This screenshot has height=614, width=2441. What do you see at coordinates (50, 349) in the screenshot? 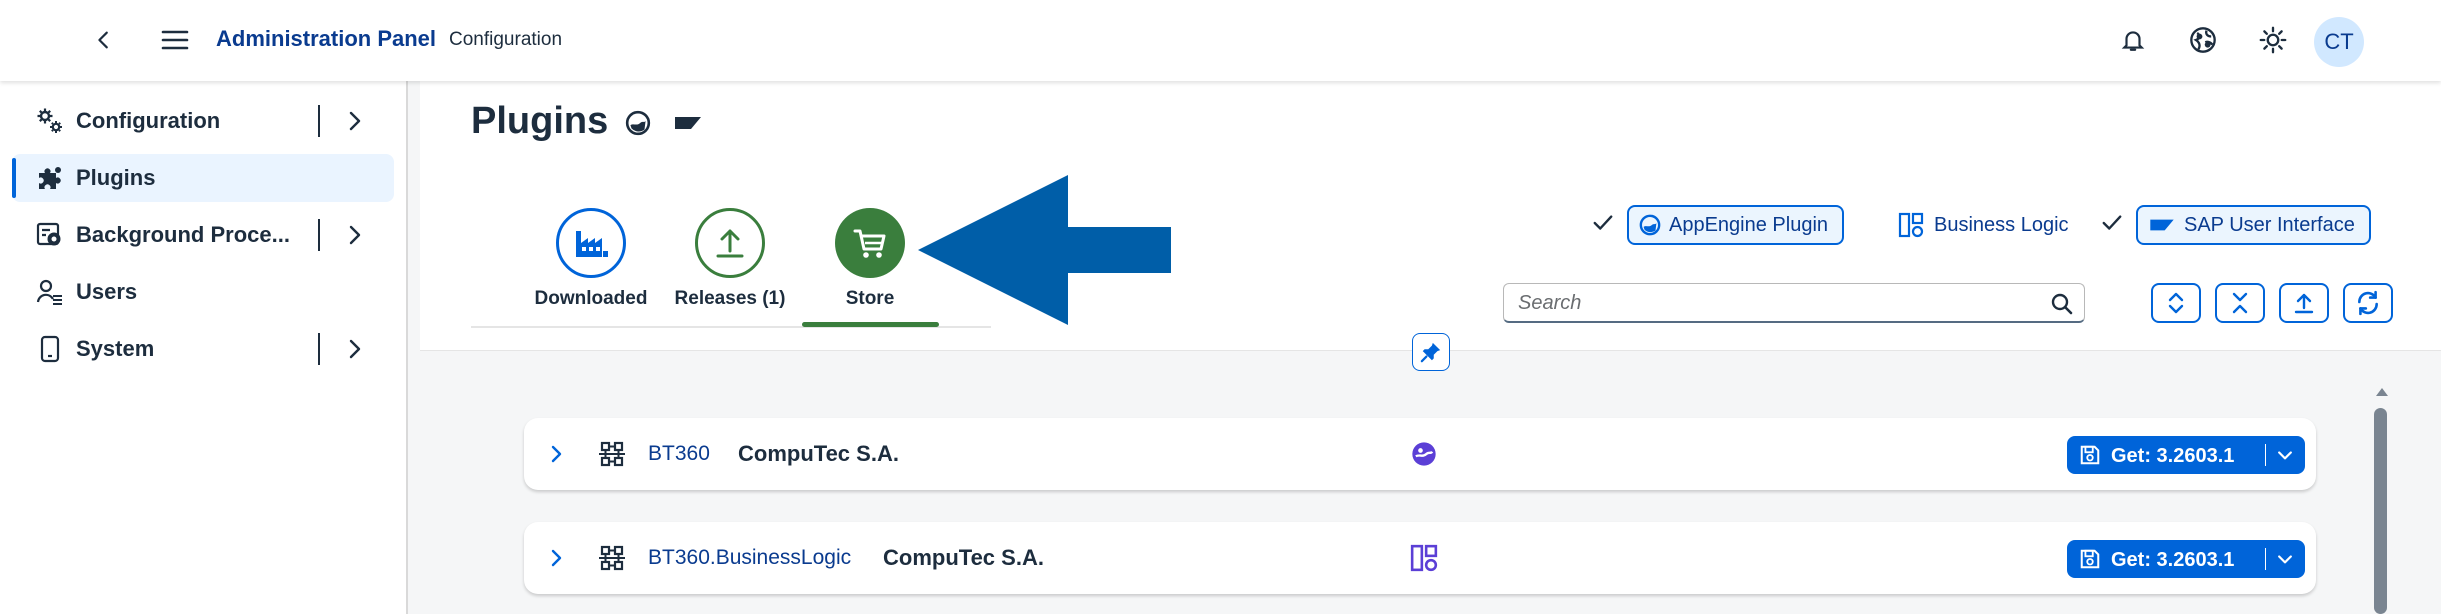
I see `tablet-icon` at bounding box center [50, 349].